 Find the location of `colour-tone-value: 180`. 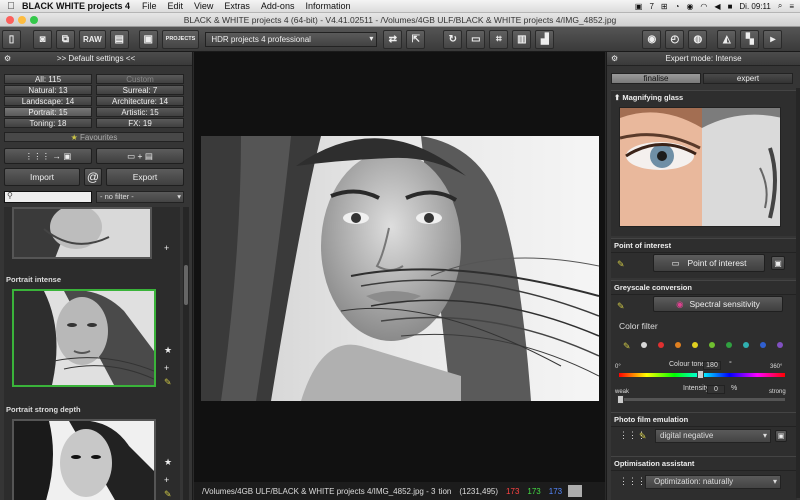

colour-tone-value: 180 is located at coordinates (712, 365).